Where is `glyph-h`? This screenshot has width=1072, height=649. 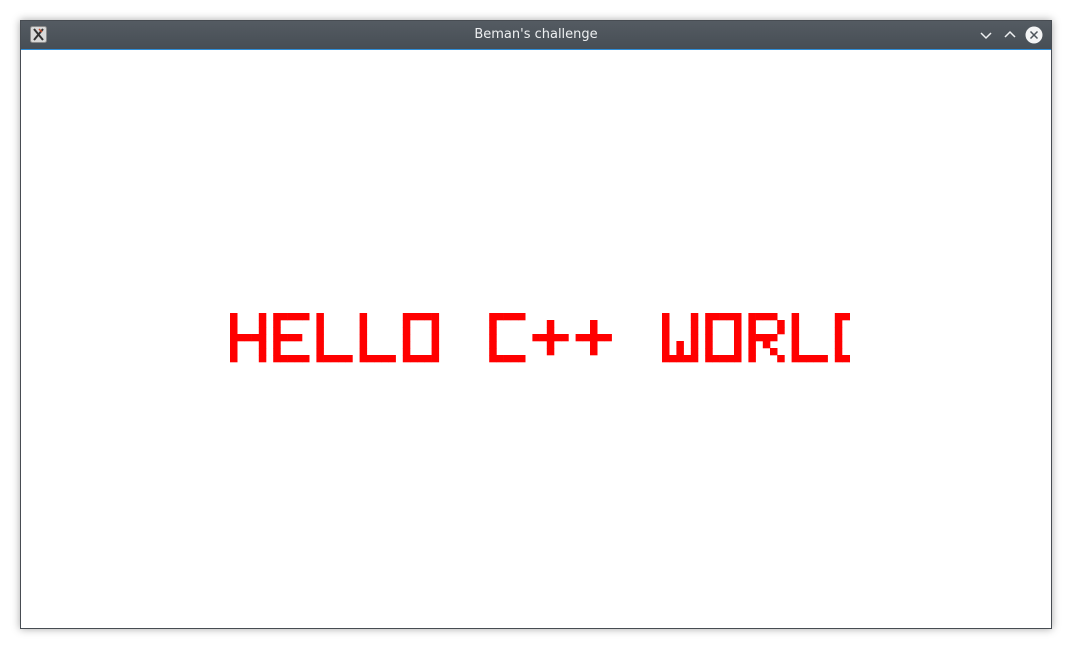 glyph-h is located at coordinates (248, 338).